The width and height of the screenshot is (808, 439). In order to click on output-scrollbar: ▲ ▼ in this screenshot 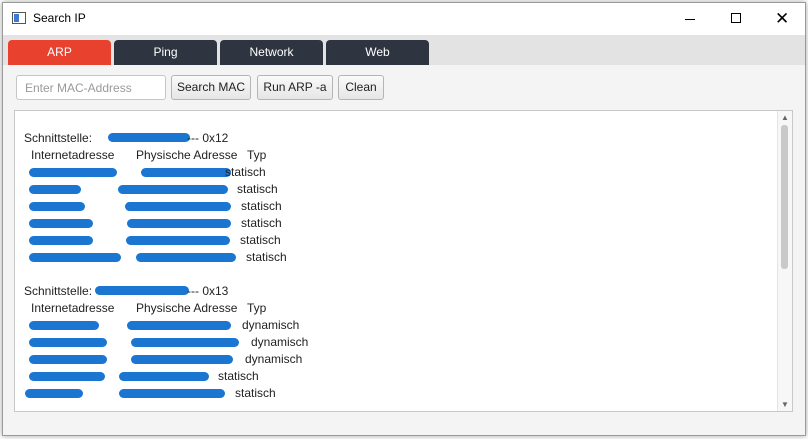, I will do `click(784, 261)`.